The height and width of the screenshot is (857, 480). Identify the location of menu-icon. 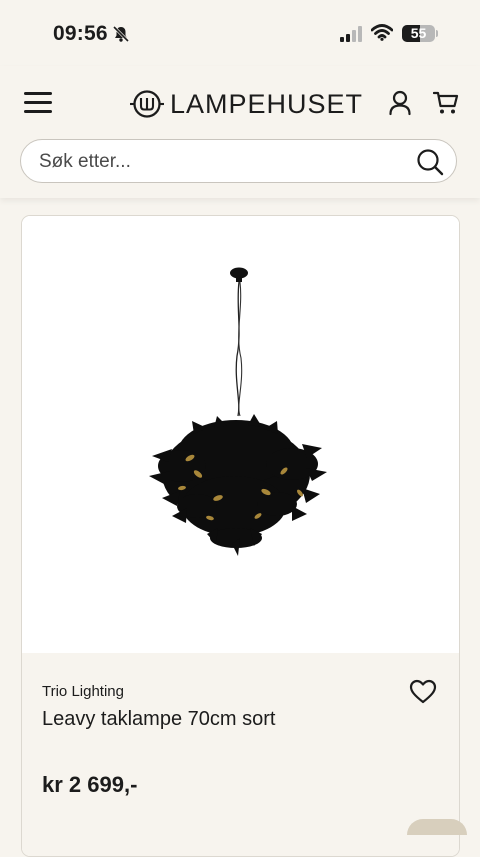
(38, 93).